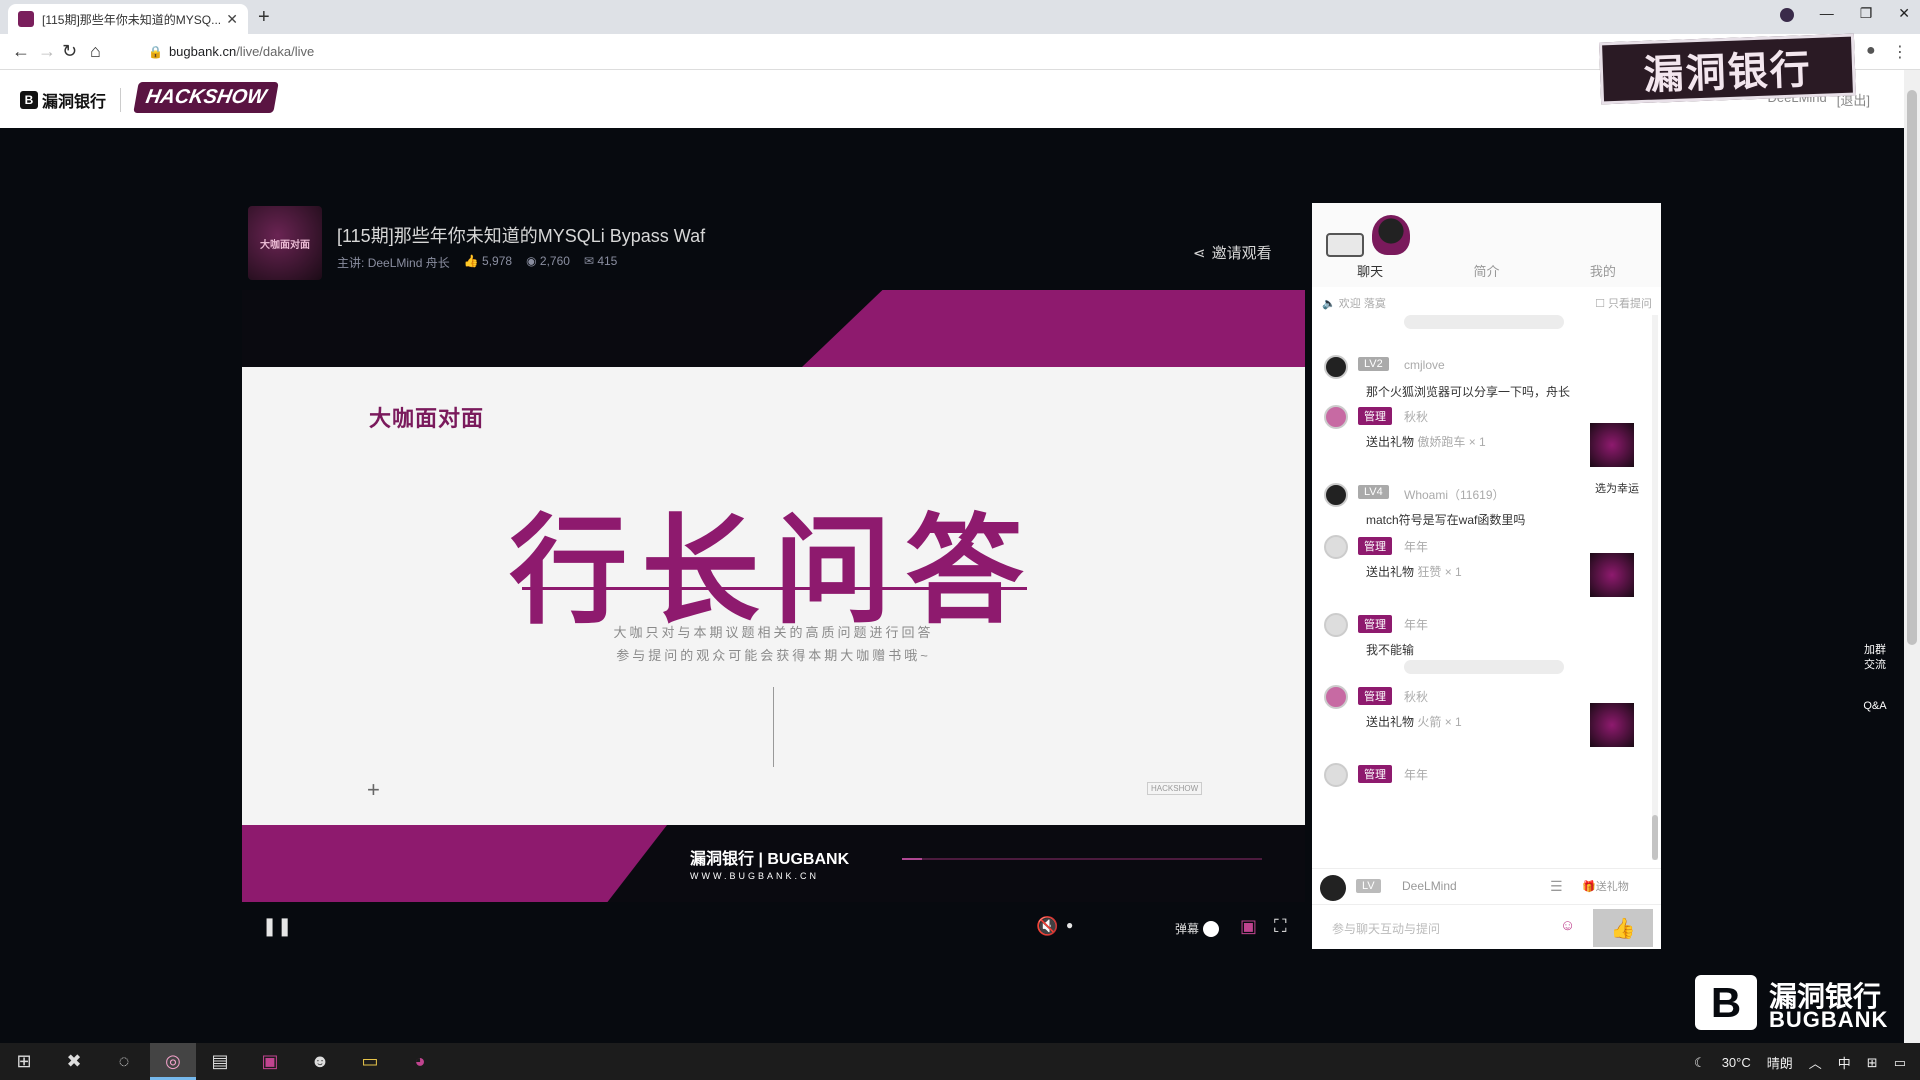 The image size is (1920, 1080). Describe the element at coordinates (270, 1062) in the screenshot. I see `screen-icon: ▣` at that location.